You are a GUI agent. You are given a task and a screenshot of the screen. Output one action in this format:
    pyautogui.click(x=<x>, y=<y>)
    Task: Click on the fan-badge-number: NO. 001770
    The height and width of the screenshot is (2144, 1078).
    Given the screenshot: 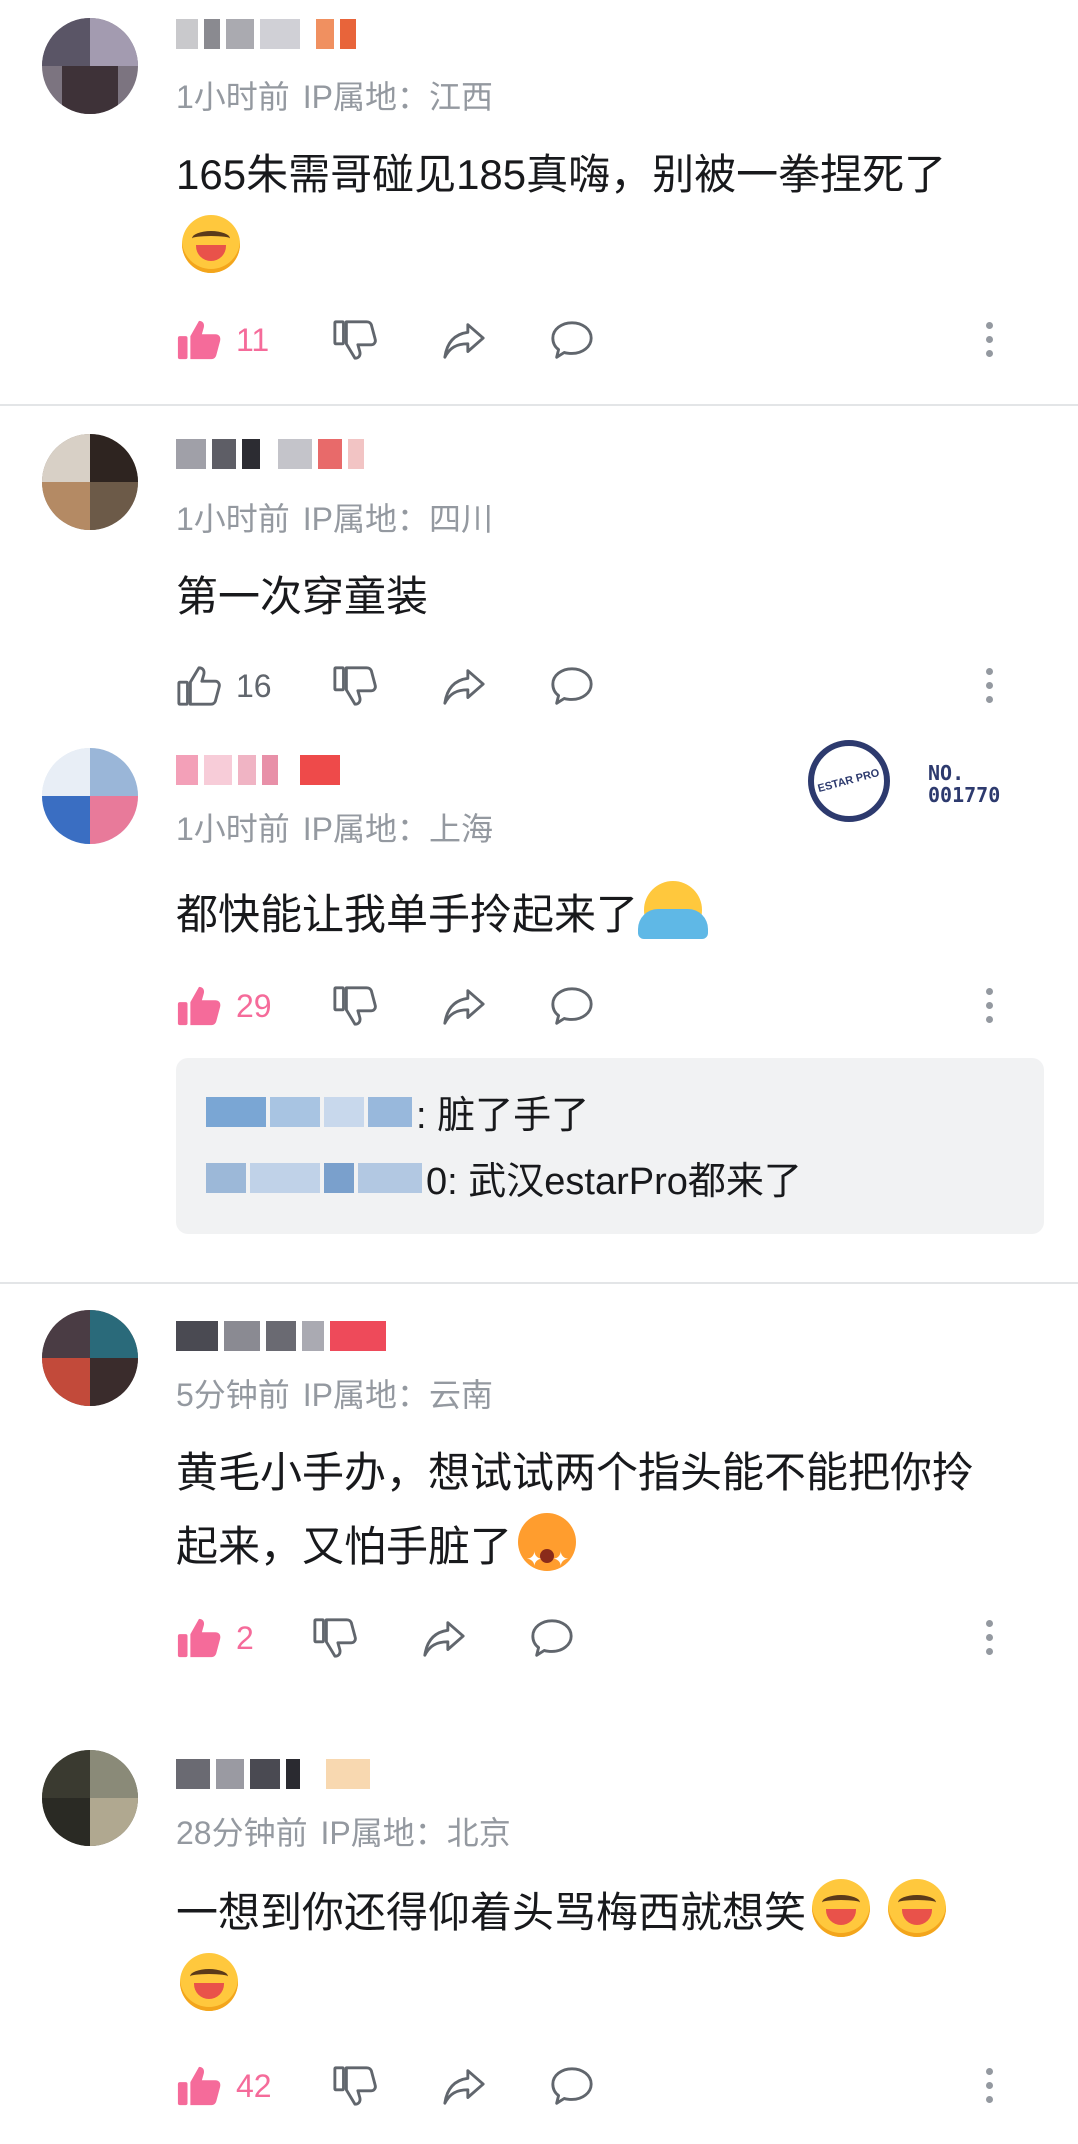 What is the action you would take?
    pyautogui.click(x=964, y=784)
    